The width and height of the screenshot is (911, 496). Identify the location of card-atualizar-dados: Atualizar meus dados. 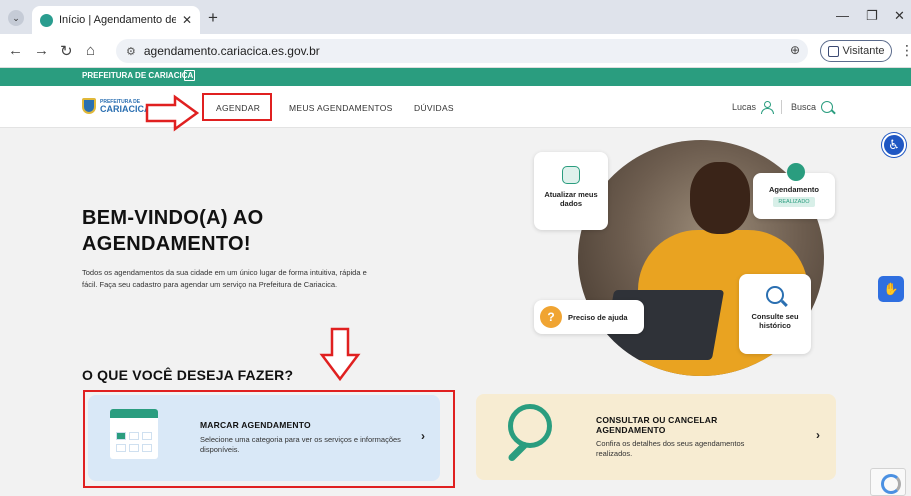
(571, 191).